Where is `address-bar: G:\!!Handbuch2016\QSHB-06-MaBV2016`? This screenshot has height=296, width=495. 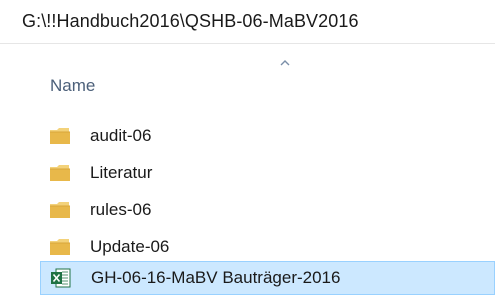 address-bar: G:\!!Handbuch2016\QSHB-06-MaBV2016 is located at coordinates (247, 22).